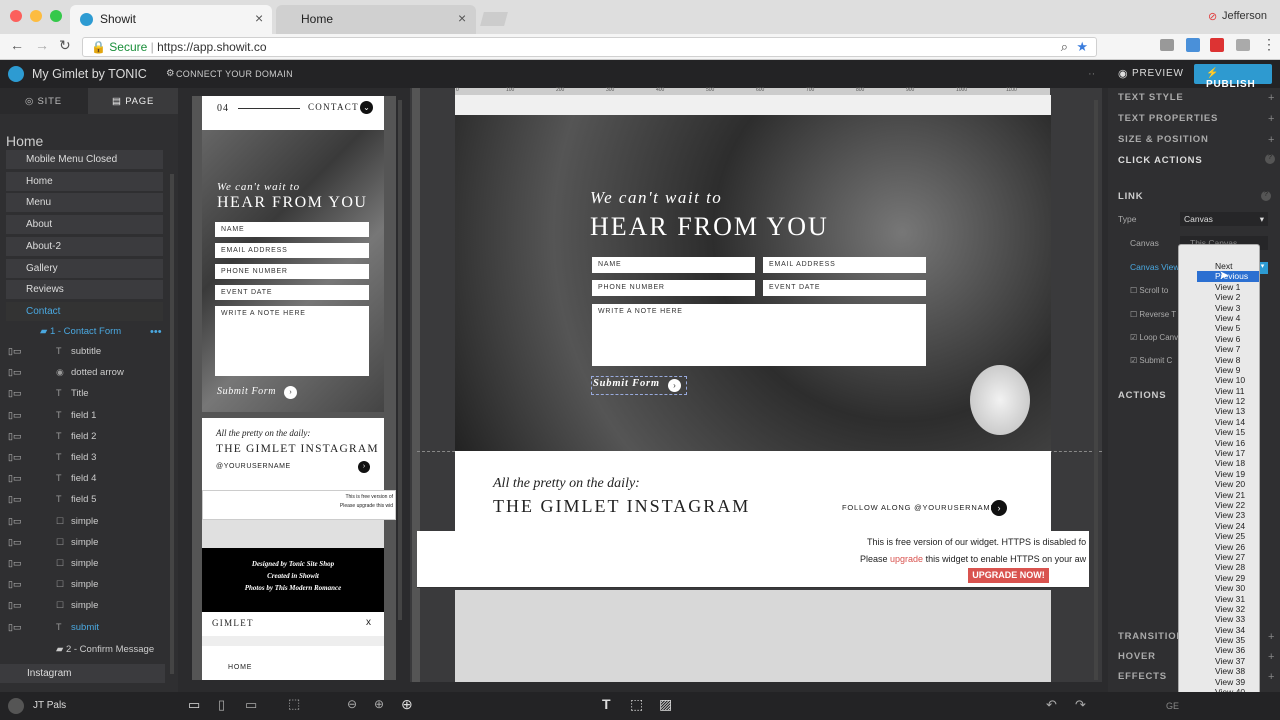 The width and height of the screenshot is (1280, 720). What do you see at coordinates (1228, 411) in the screenshot?
I see `dropdown-option: View 13` at bounding box center [1228, 411].